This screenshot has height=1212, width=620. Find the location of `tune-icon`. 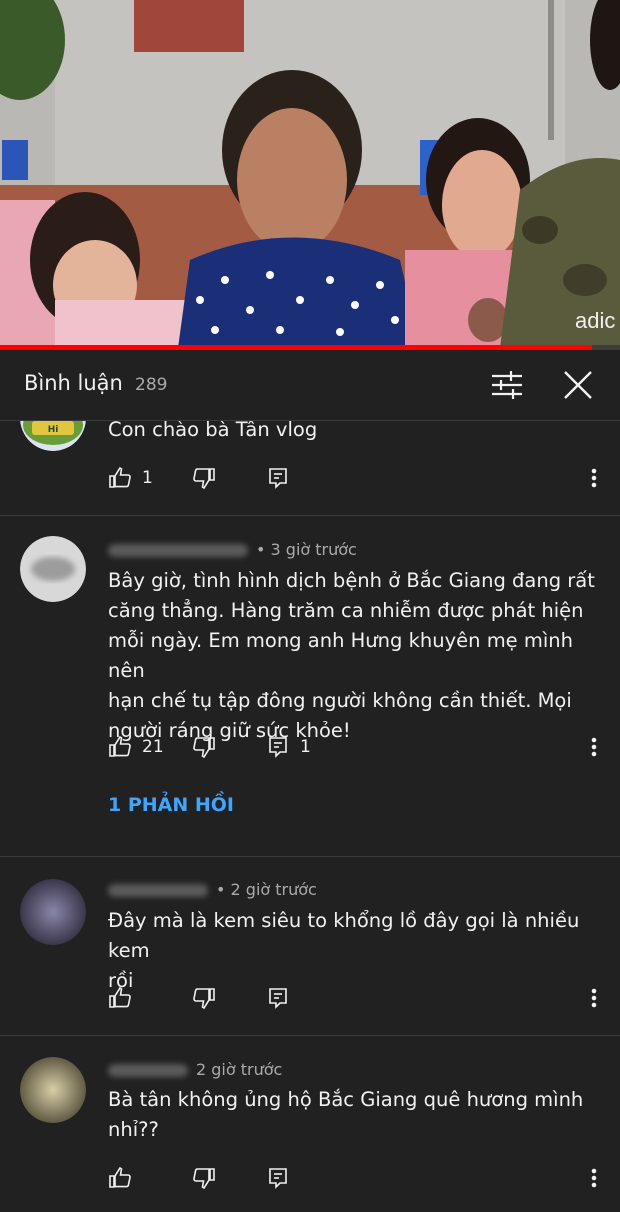

tune-icon is located at coordinates (507, 385).